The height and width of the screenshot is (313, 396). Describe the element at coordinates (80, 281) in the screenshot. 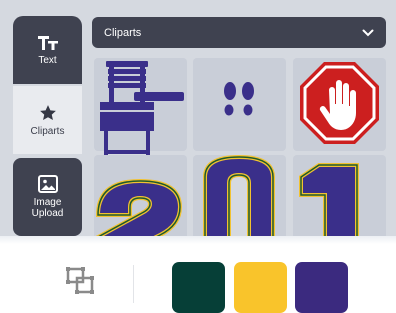

I see `group-objects-icon` at that location.